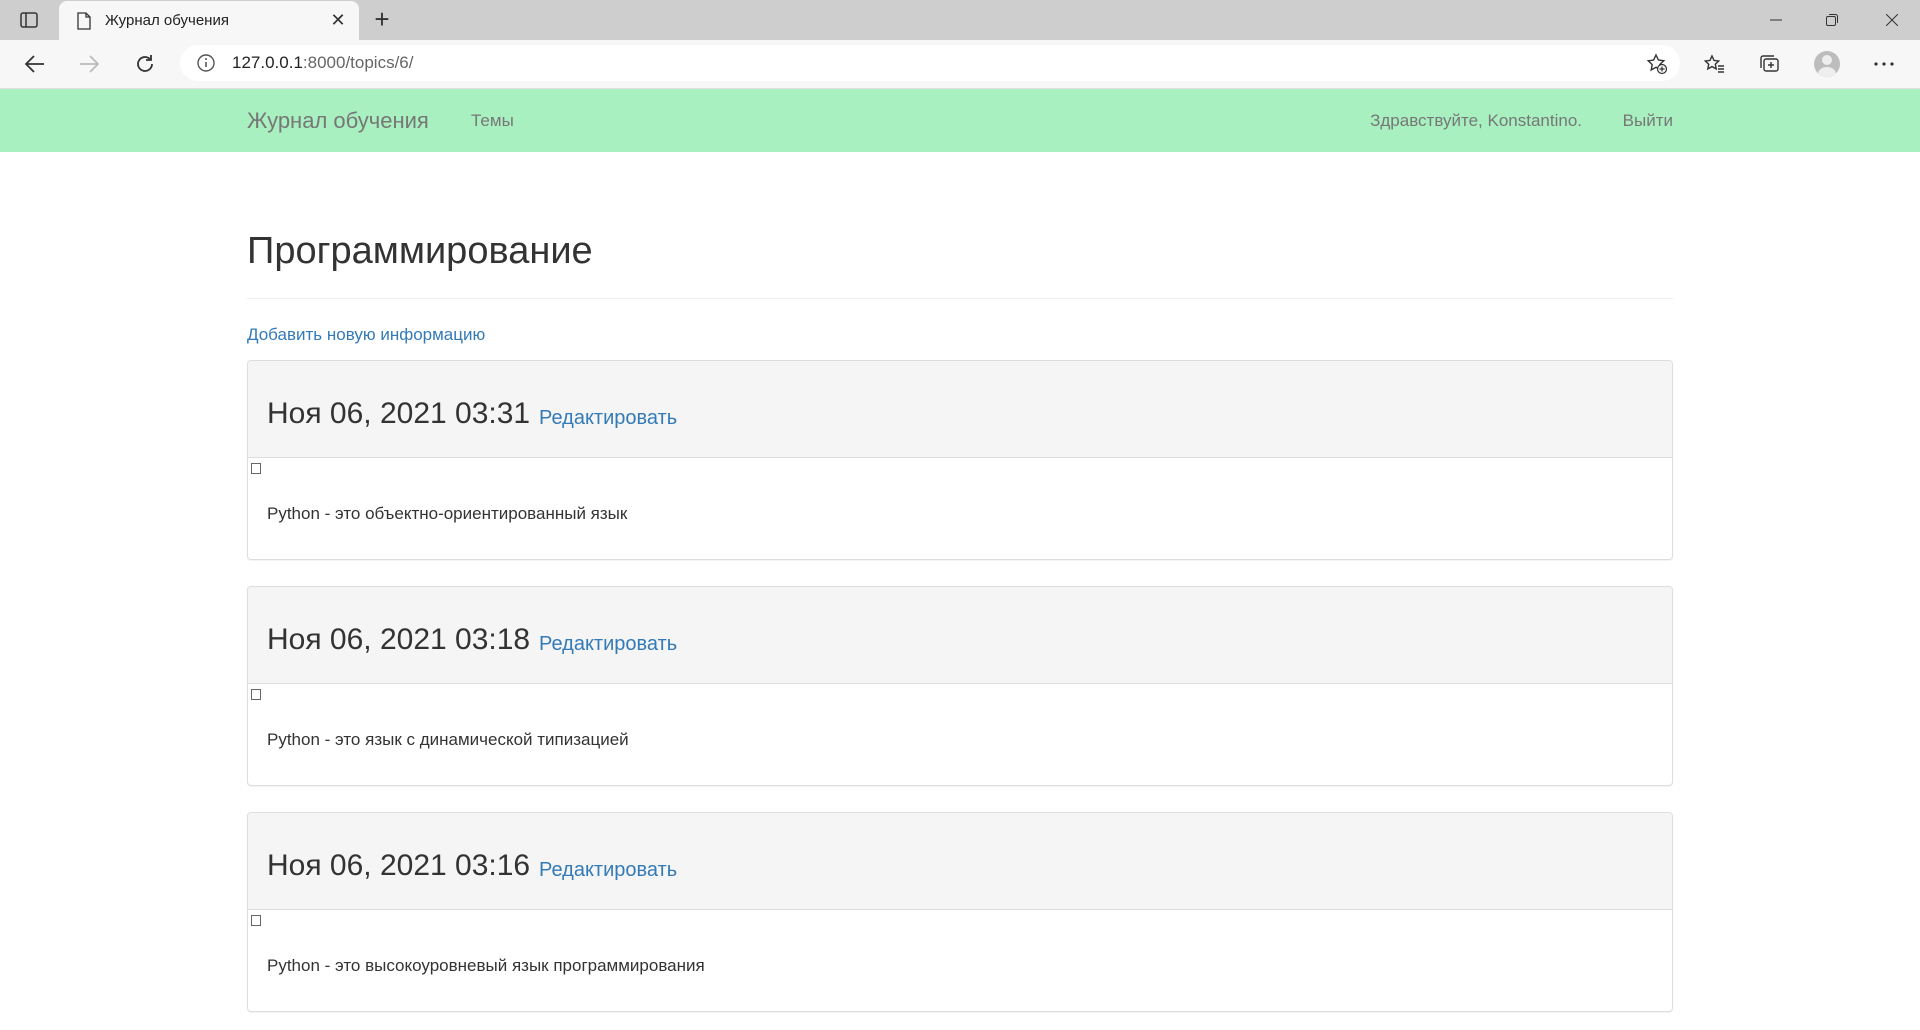  What do you see at coordinates (1884, 64) in the screenshot?
I see `more-menu-icon` at bounding box center [1884, 64].